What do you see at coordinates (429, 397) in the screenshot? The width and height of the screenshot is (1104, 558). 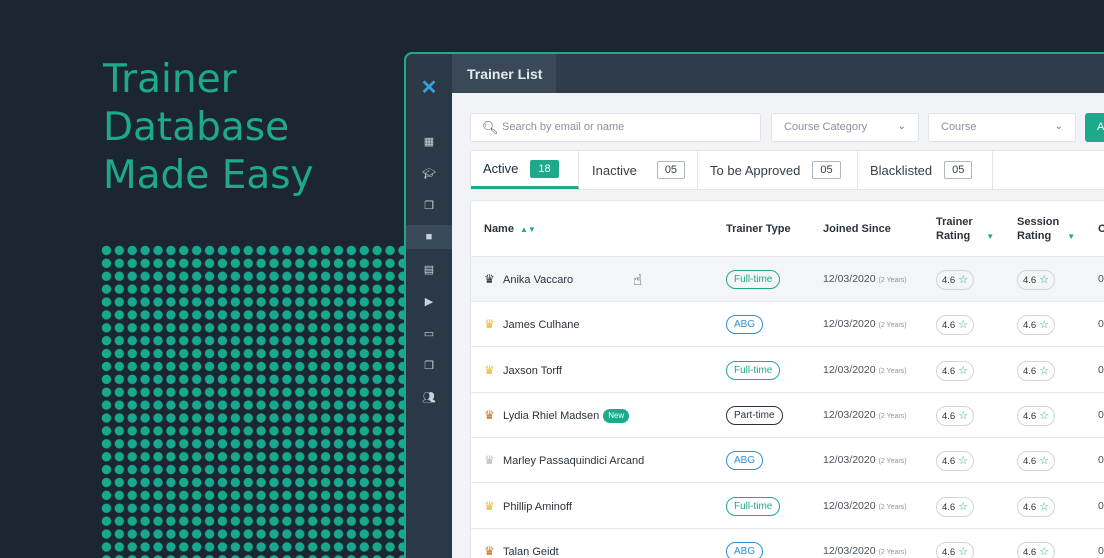 I see `users-icon: 👥︎` at bounding box center [429, 397].